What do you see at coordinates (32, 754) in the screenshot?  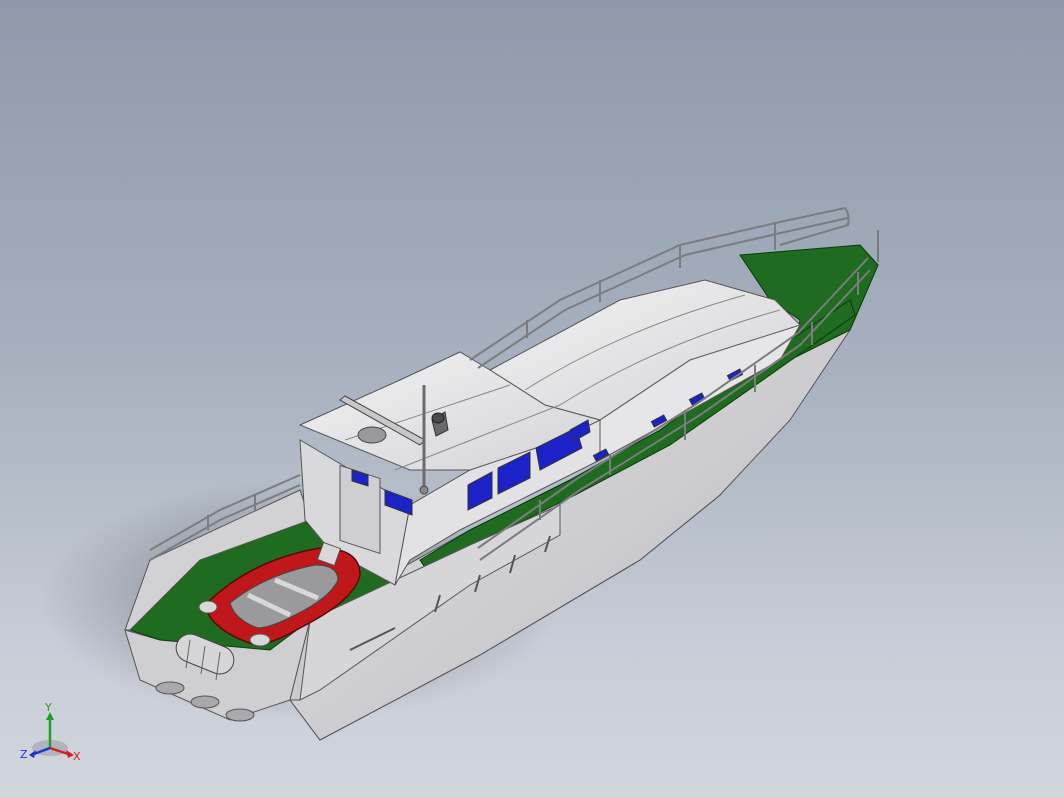 I see `triad-z-arrow-icon` at bounding box center [32, 754].